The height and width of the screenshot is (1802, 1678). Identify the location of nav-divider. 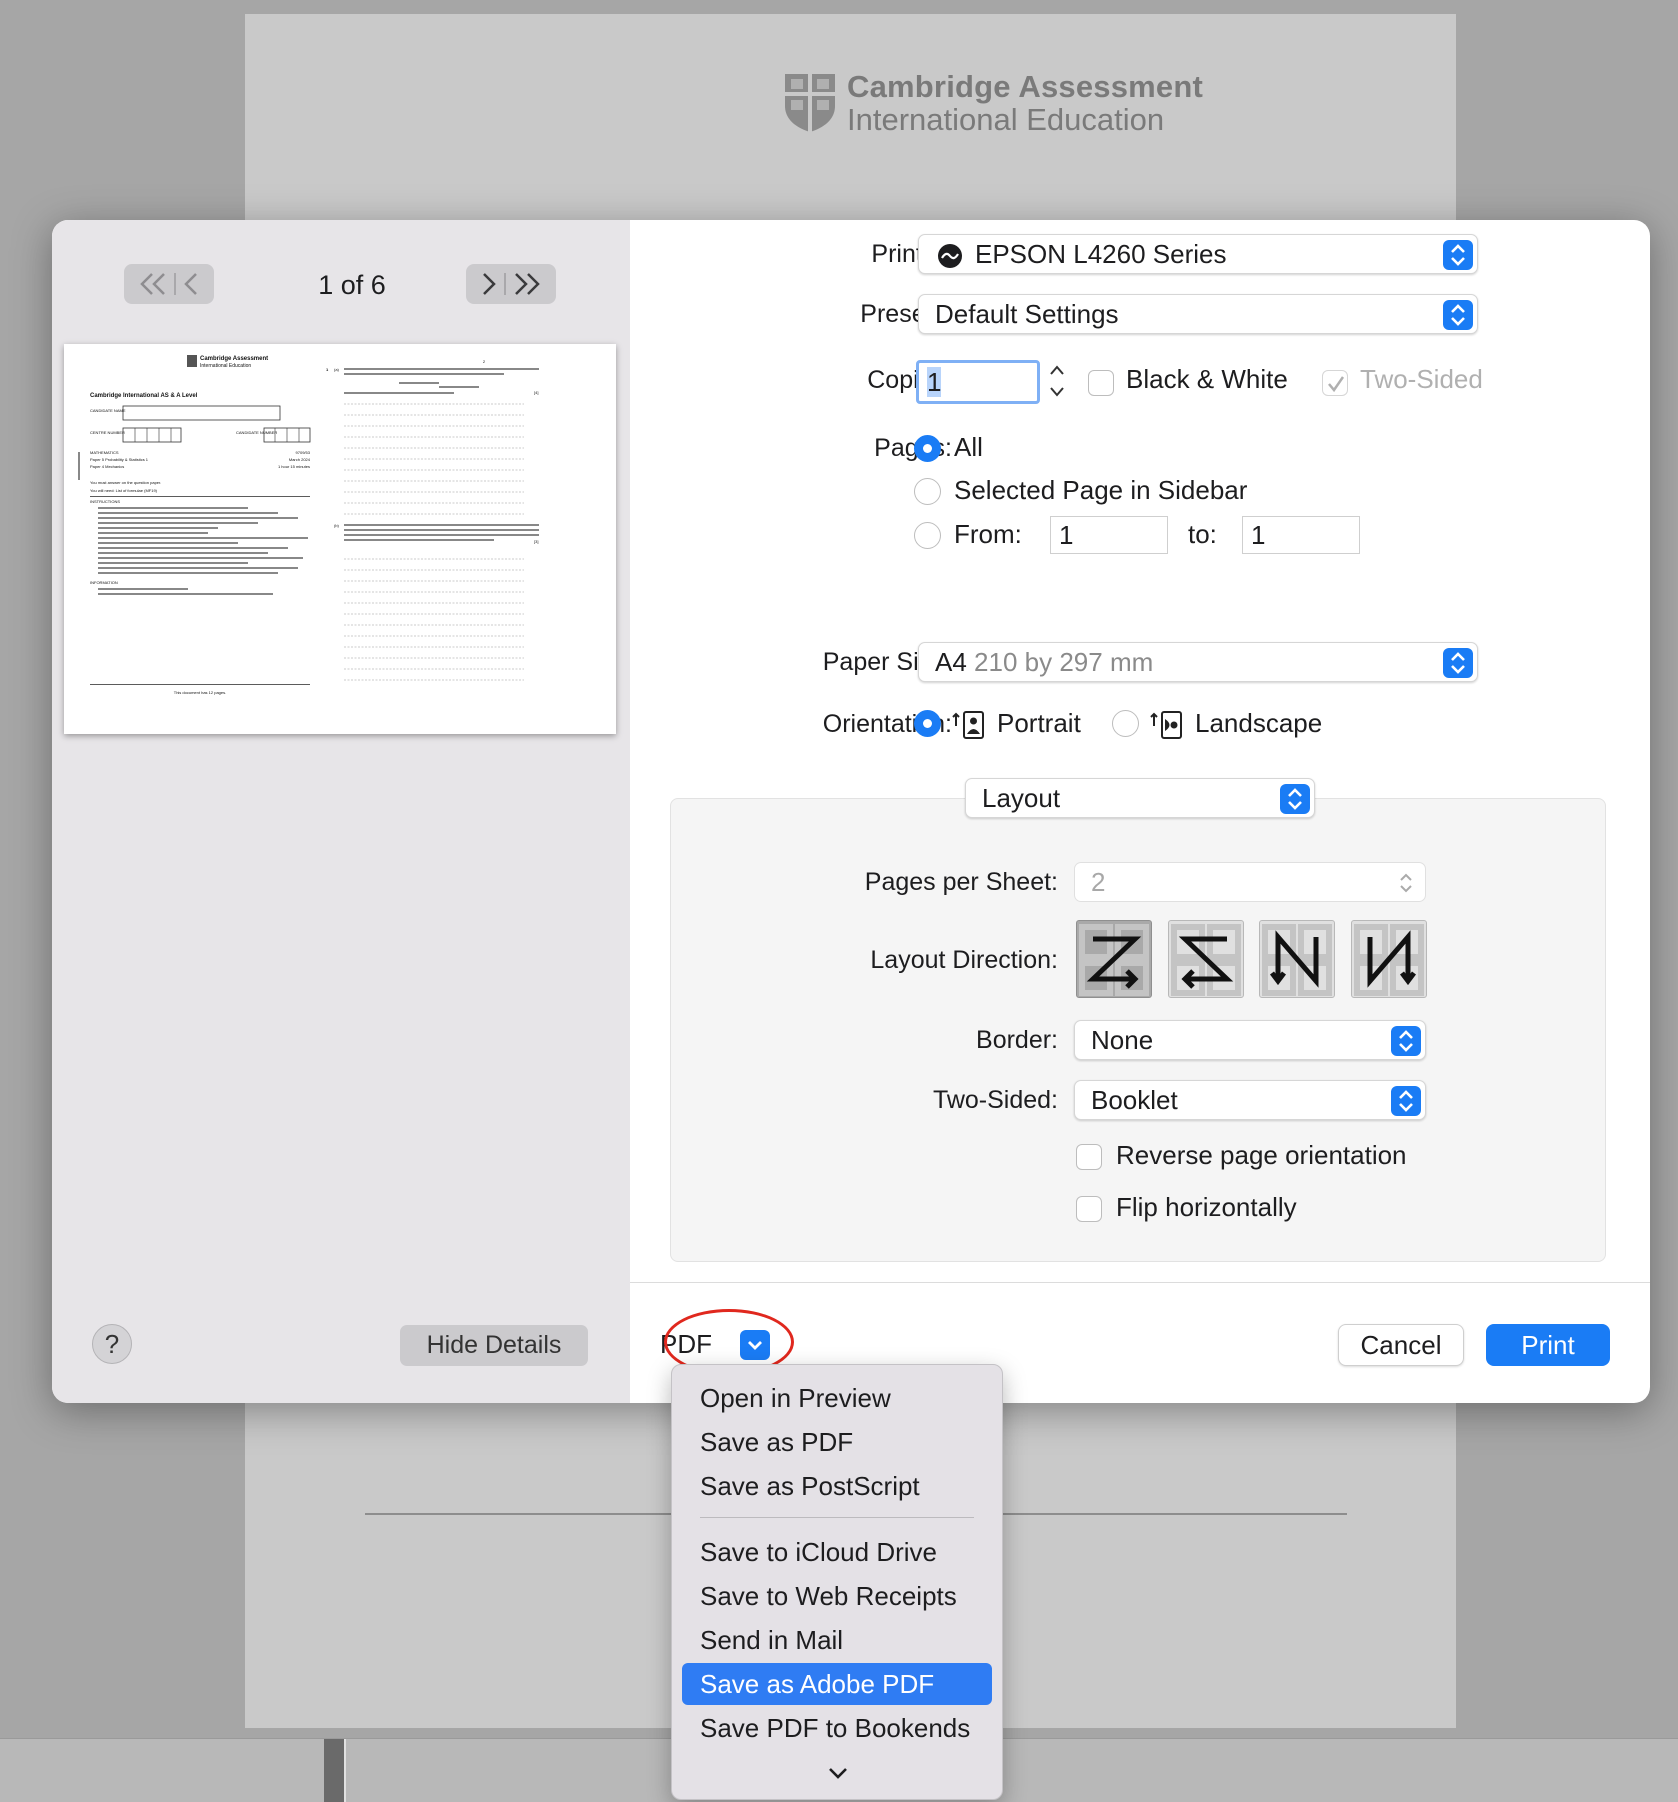
(505, 284).